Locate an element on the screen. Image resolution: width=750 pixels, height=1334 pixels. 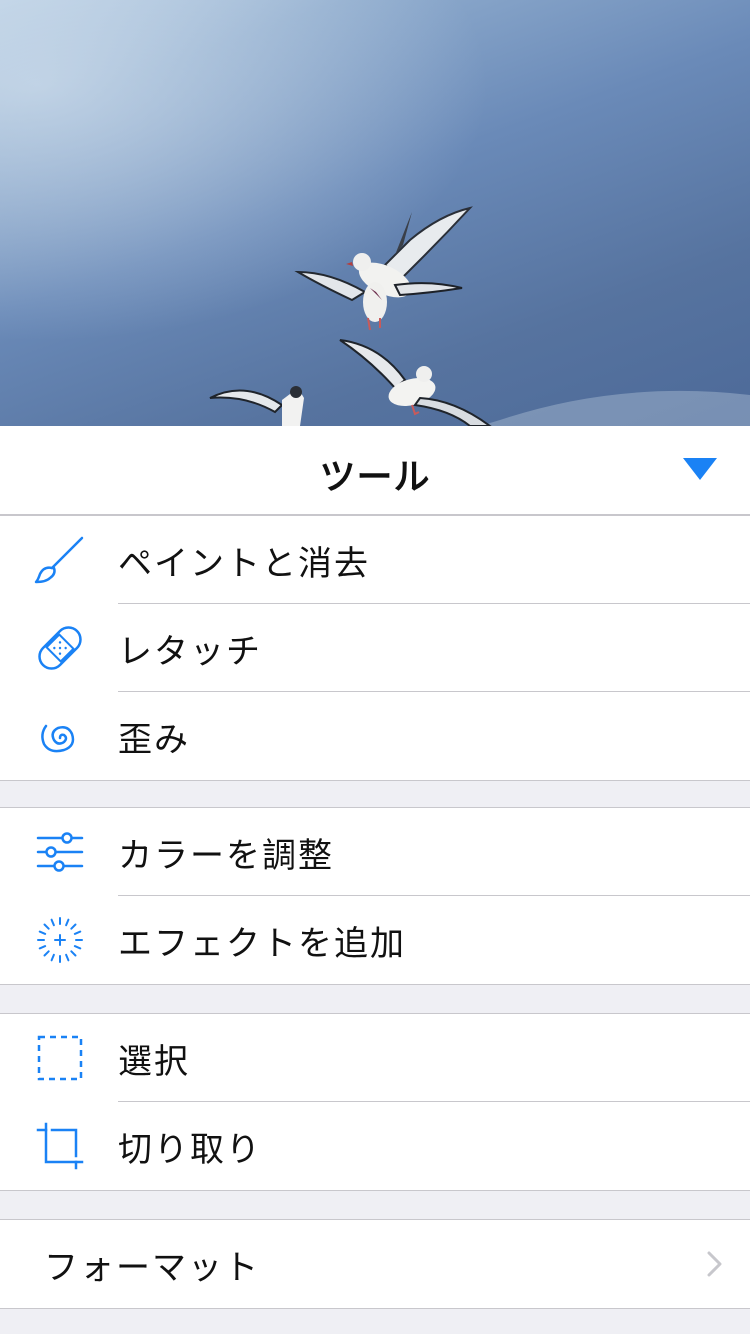
bandage-icon is located at coordinates (60, 648).